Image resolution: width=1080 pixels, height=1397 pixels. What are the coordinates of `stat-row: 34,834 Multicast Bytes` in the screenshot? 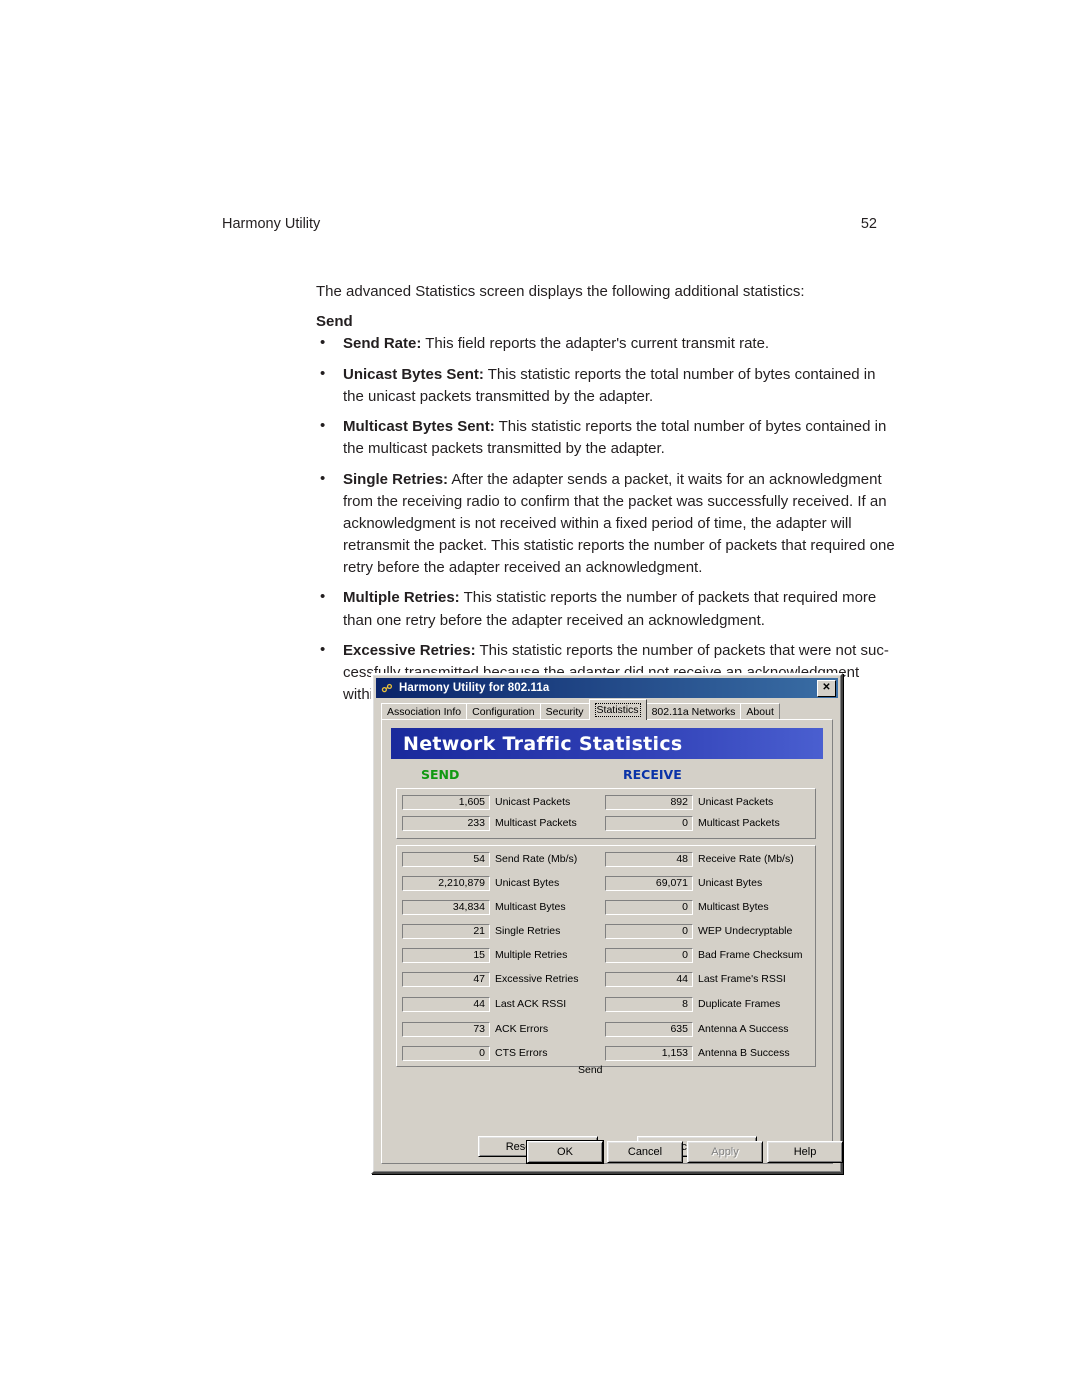 It's located at (484, 907).